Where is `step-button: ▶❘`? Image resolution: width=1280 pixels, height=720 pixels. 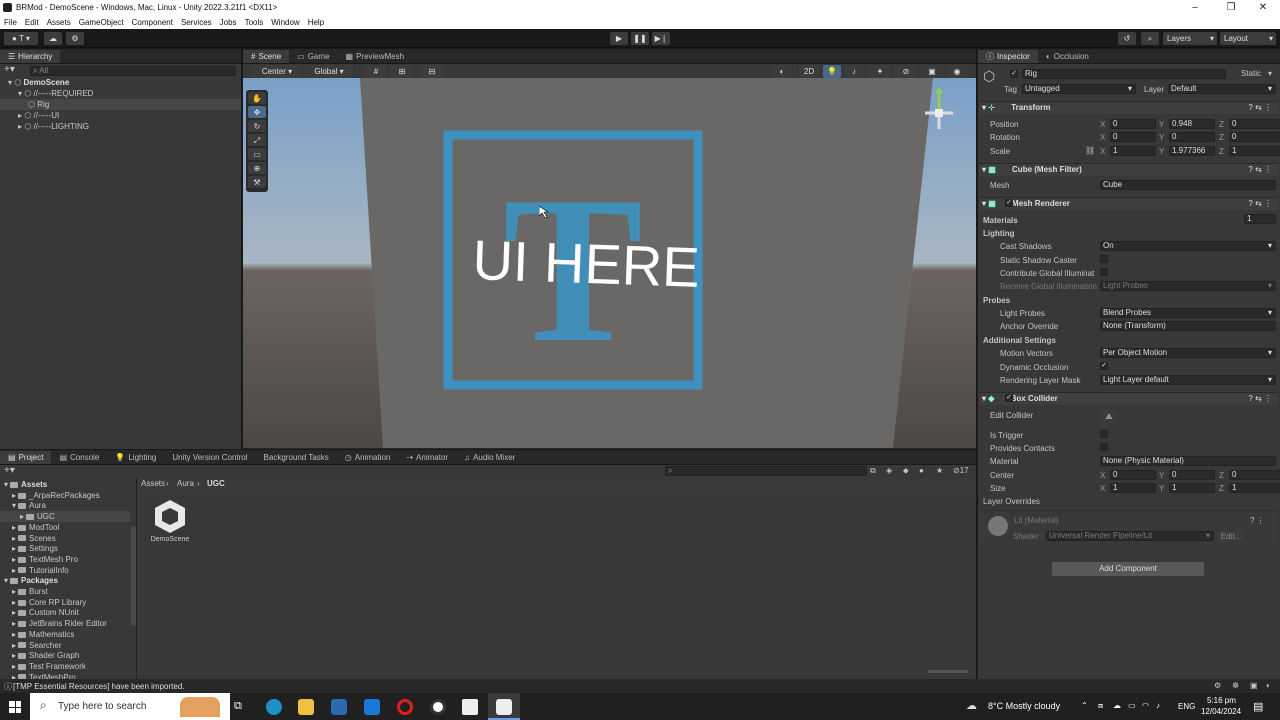 step-button: ▶❘ is located at coordinates (661, 38).